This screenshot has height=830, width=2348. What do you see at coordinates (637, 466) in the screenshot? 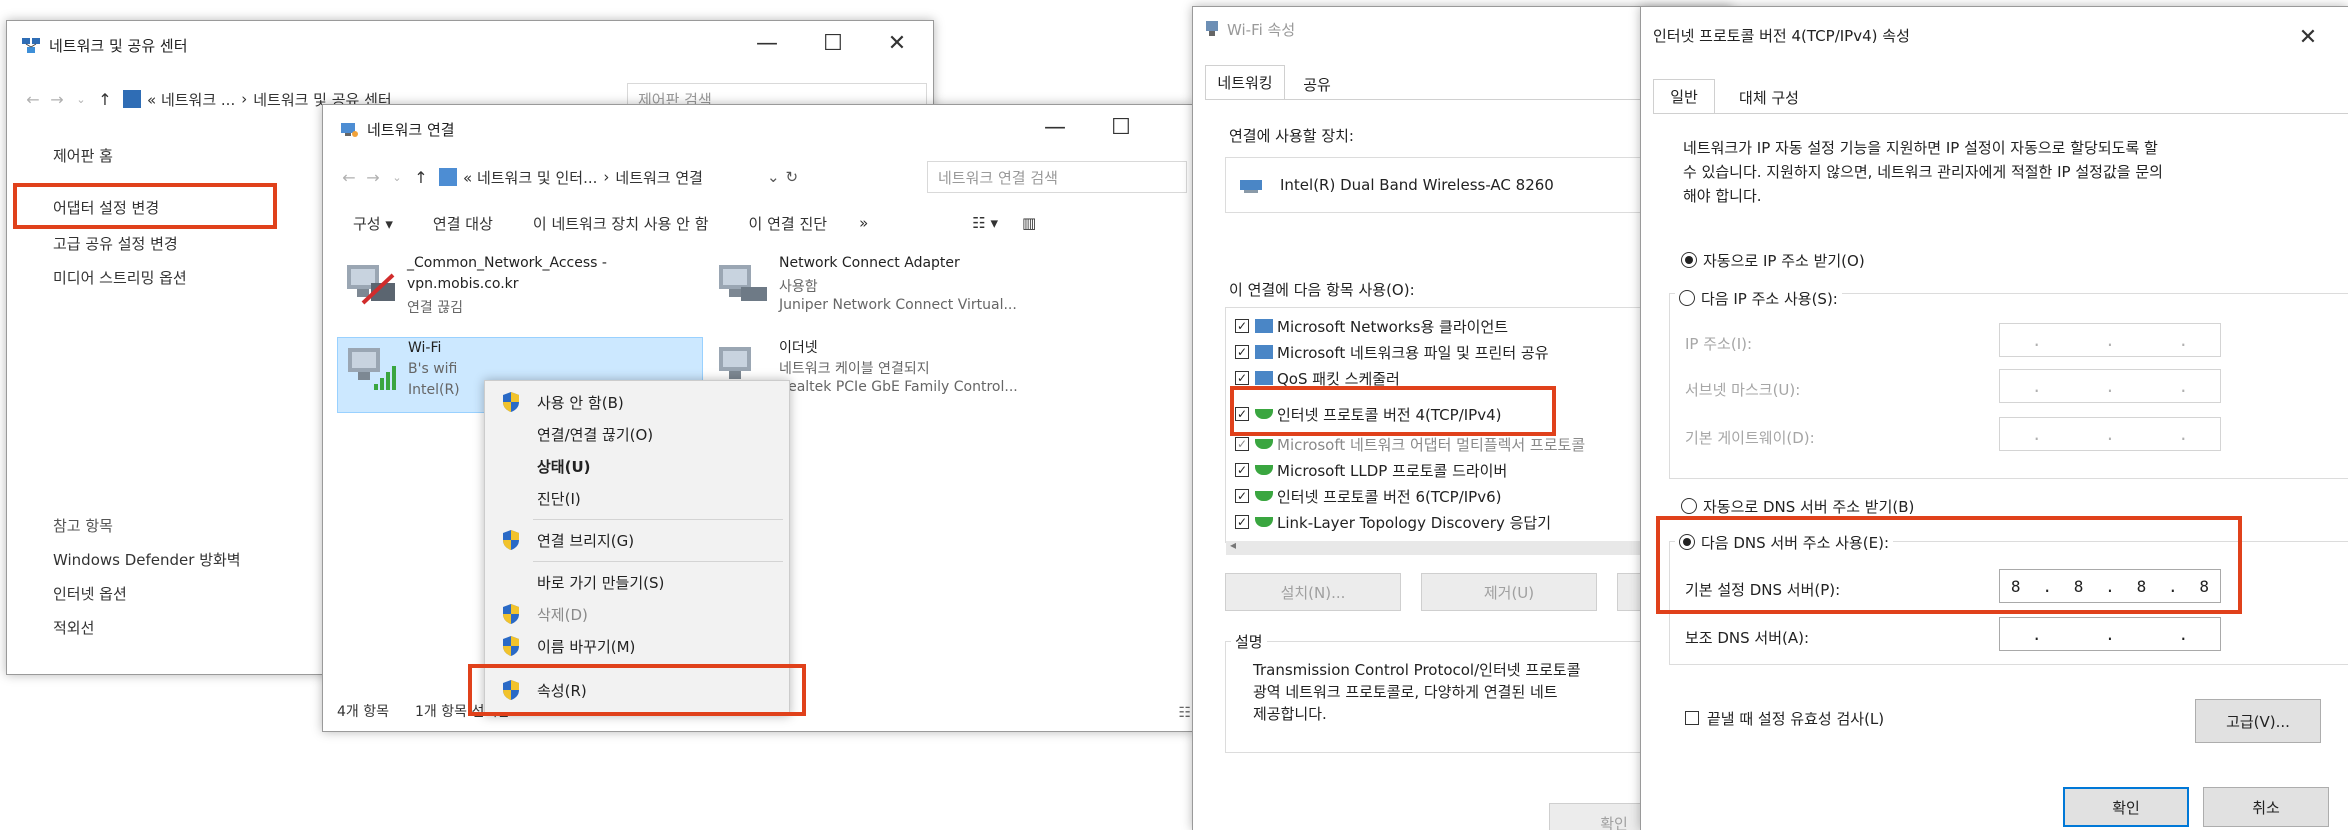
I see `menu-item-status: 상태(U)` at bounding box center [637, 466].